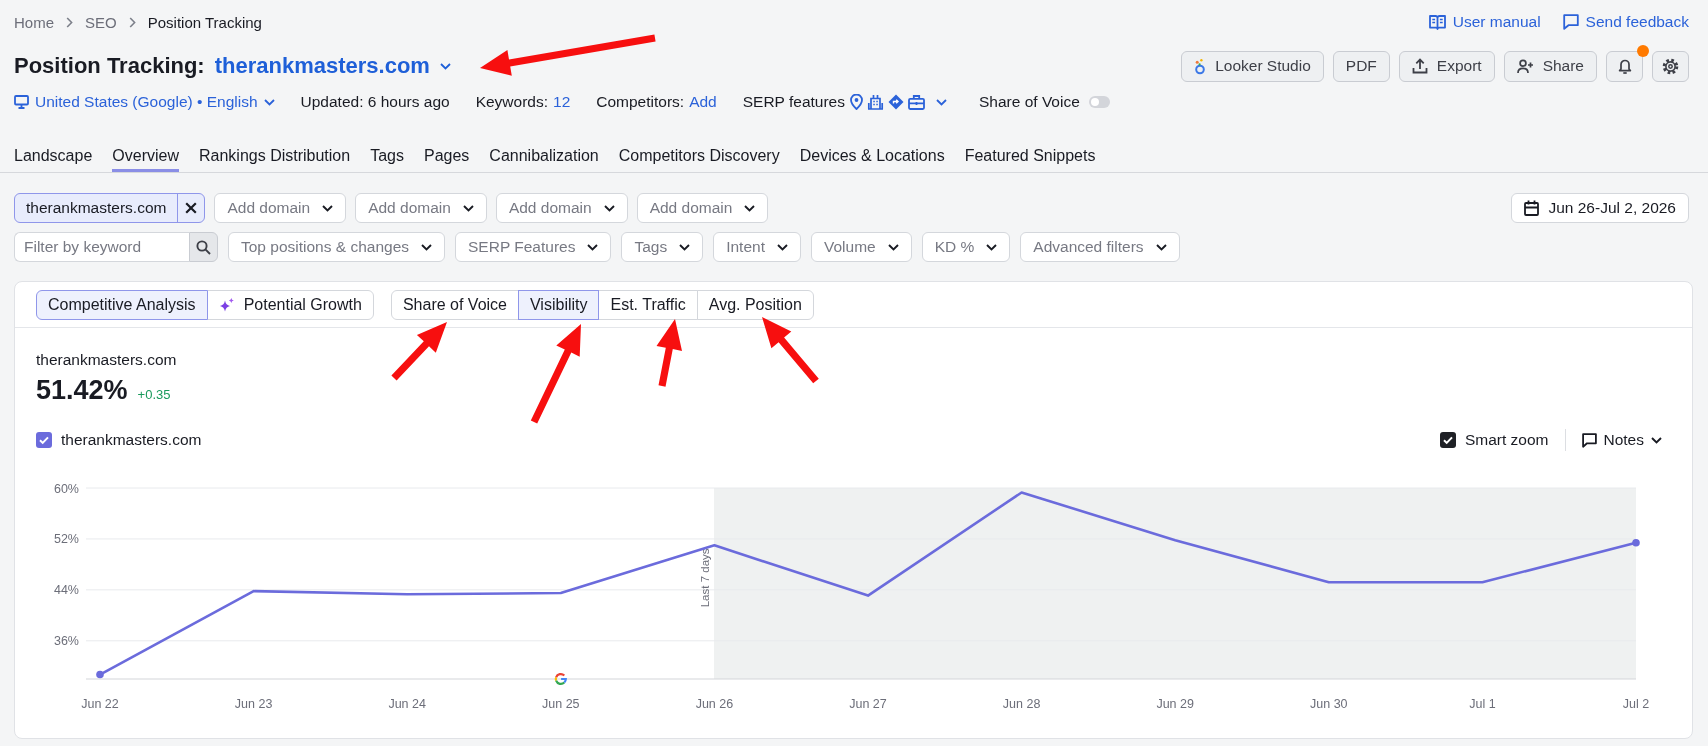  Describe the element at coordinates (640, 102) in the screenshot. I see `competitors-label: Competitors:` at that location.